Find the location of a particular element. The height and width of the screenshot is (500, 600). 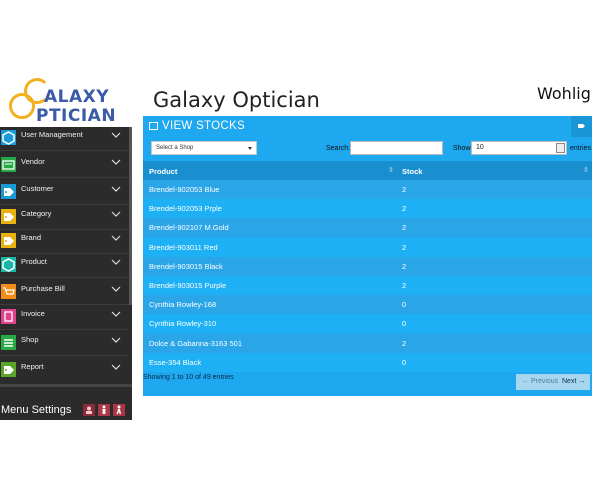

logout-icon is located at coordinates (119, 410).